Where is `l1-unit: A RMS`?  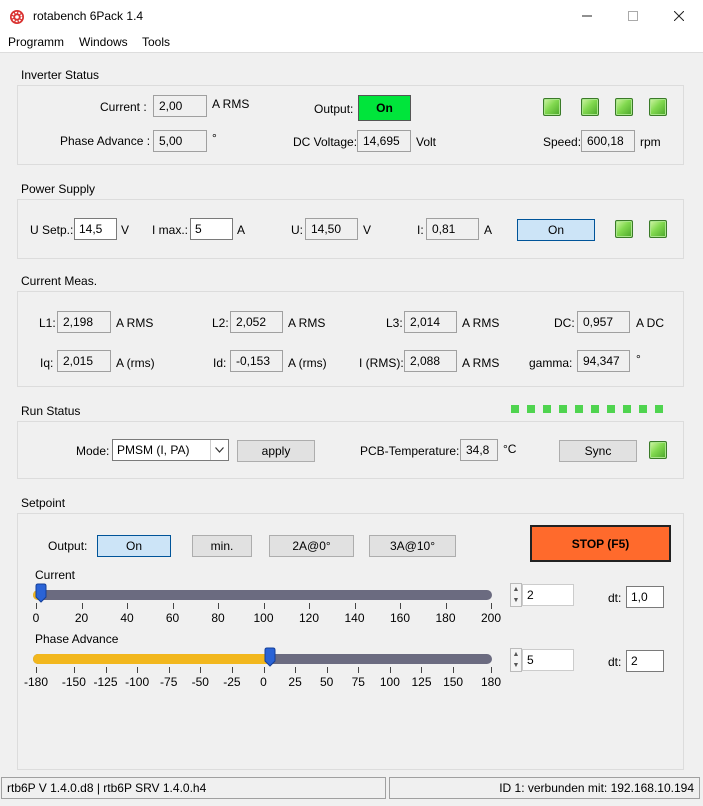 l1-unit: A RMS is located at coordinates (135, 323).